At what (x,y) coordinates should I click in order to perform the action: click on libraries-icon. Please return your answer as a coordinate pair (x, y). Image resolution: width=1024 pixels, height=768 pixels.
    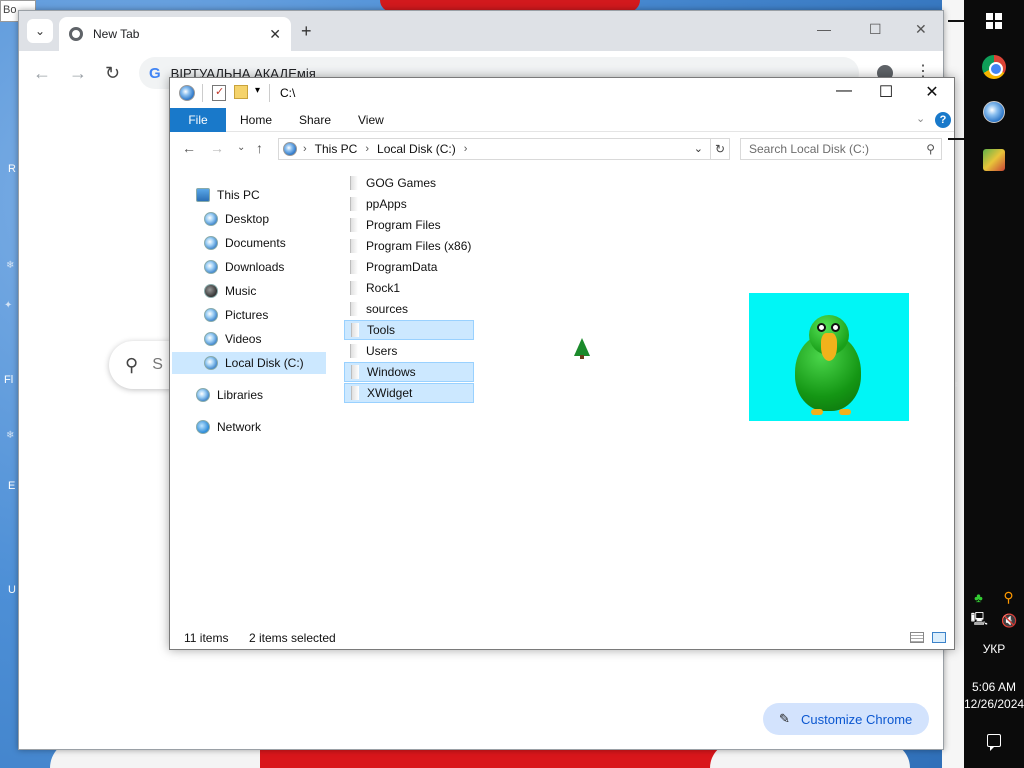
    Looking at the image, I should click on (203, 395).